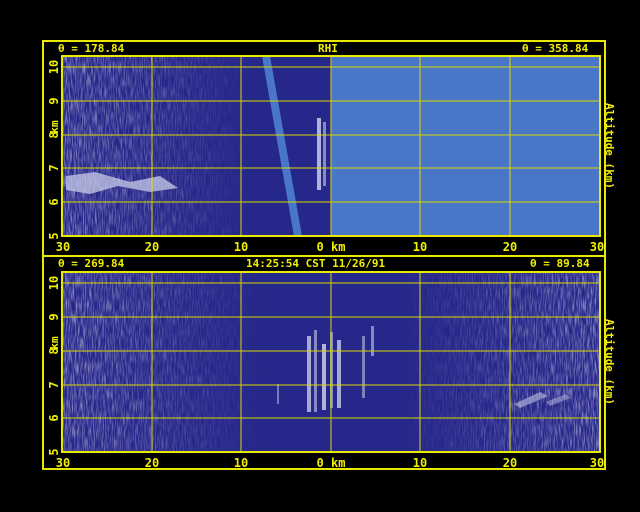 The height and width of the screenshot is (512, 640). I want to click on bottom-clutter-right, so click(500, 362).